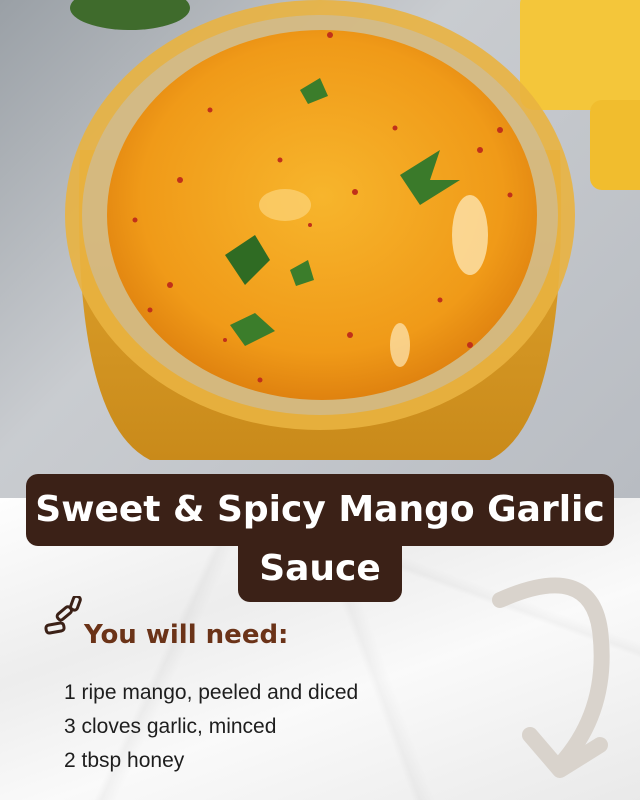  I want to click on curved-arrow-icon, so click(551, 677).